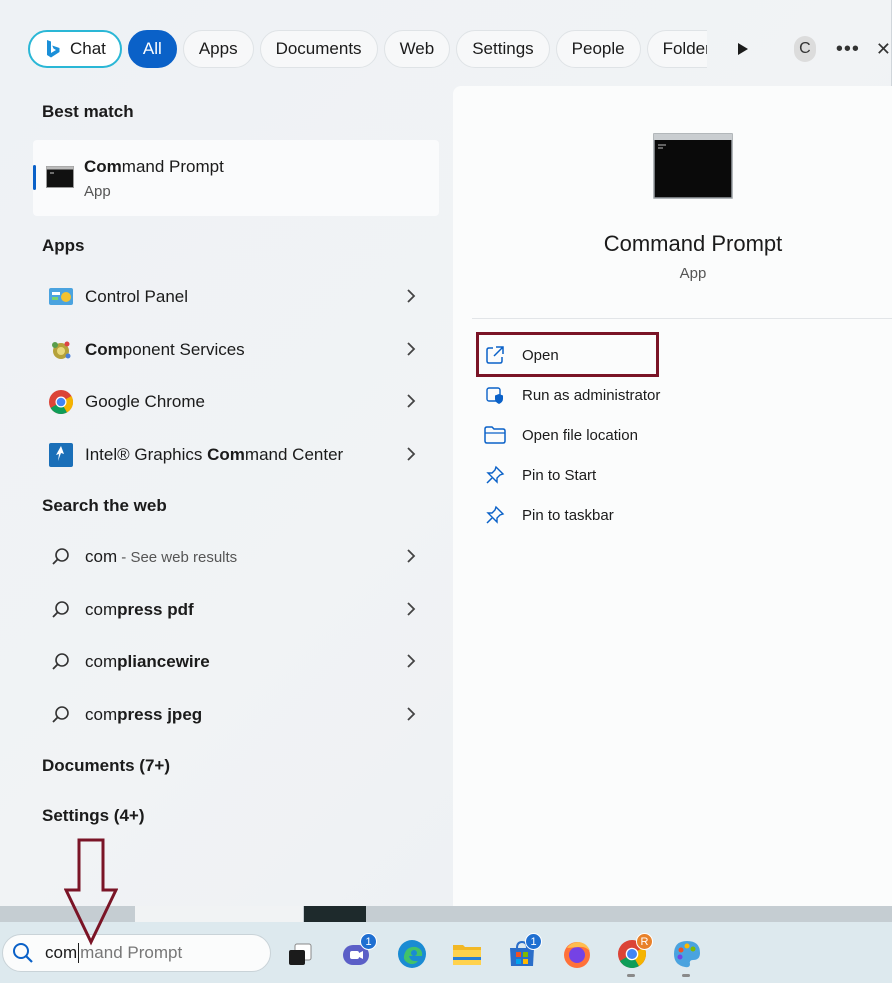 The width and height of the screenshot is (892, 983). I want to click on scroll-filters-button, so click(743, 49).